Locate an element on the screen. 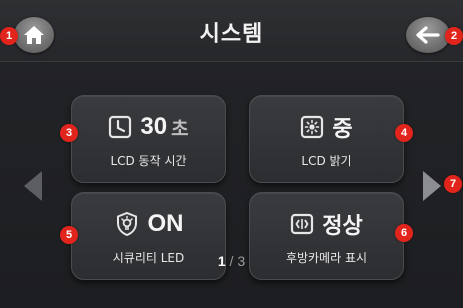 The height and width of the screenshot is (308, 463). shield-led-icon is located at coordinates (126, 224).